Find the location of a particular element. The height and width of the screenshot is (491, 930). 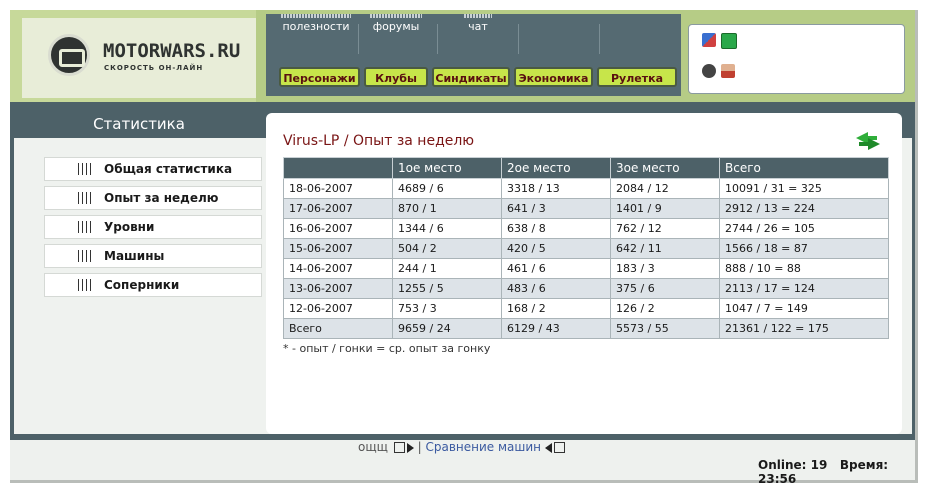

table-cell: 375 / 6 is located at coordinates (665, 288).